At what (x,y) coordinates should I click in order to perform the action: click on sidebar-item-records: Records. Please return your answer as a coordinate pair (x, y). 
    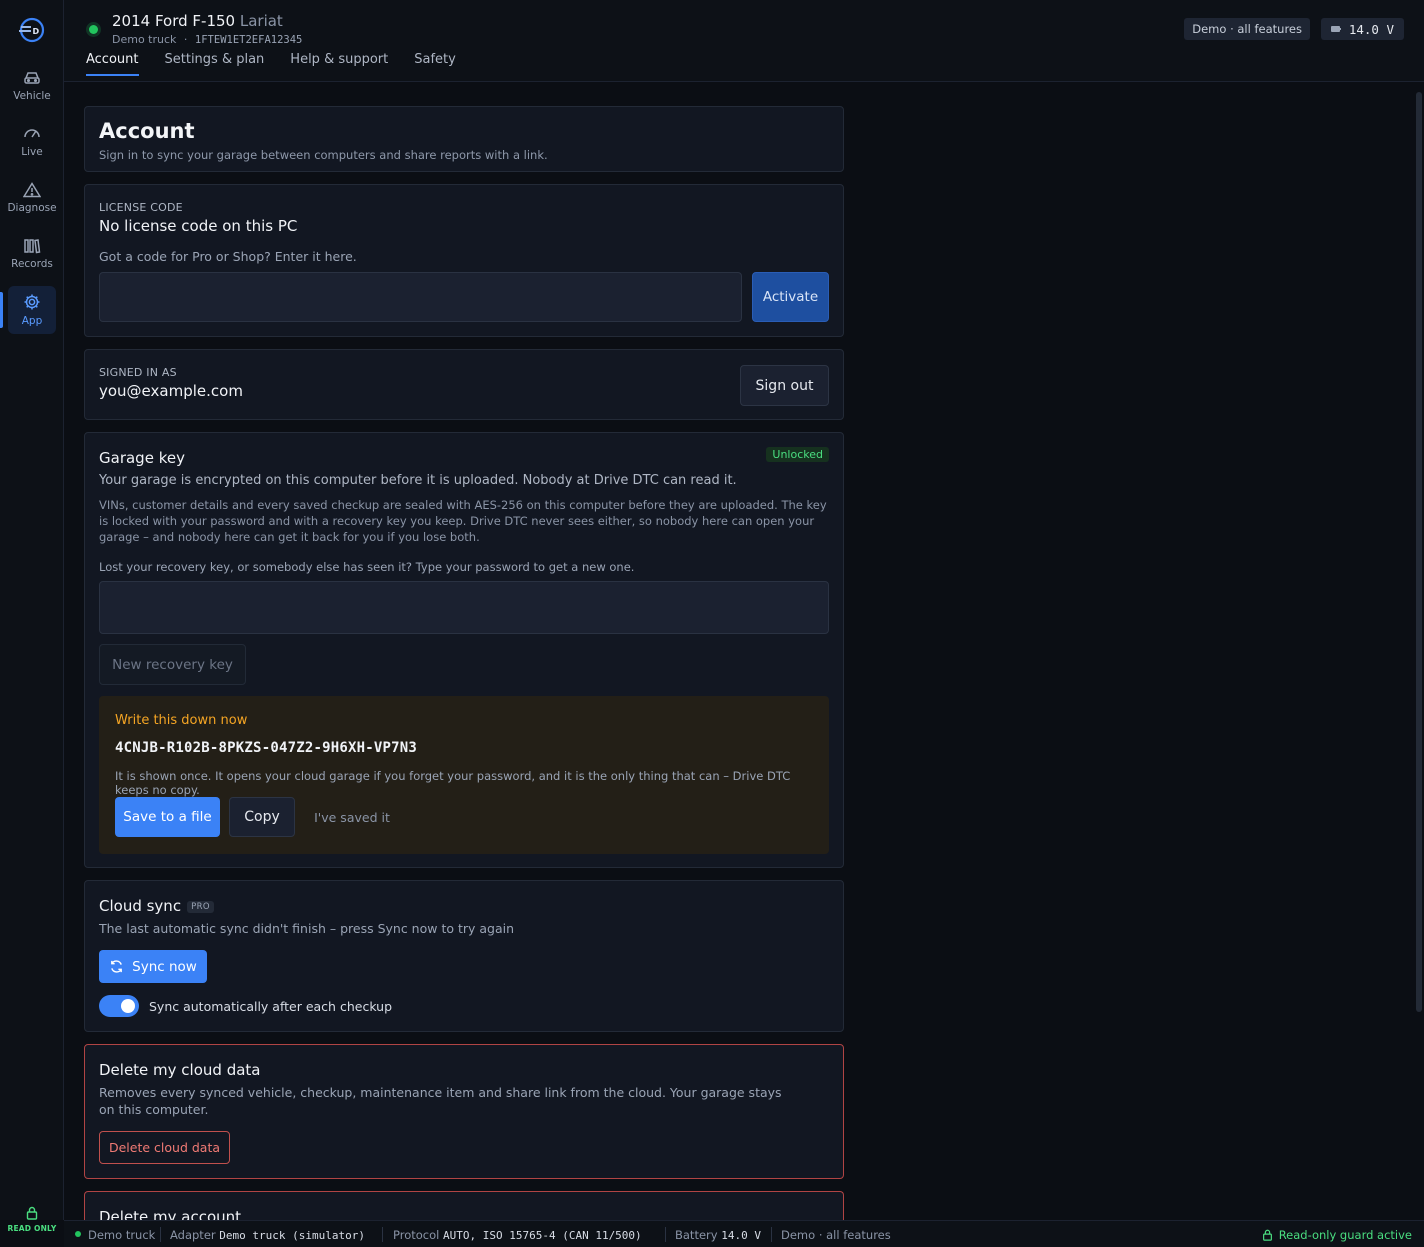
    Looking at the image, I should click on (32, 254).